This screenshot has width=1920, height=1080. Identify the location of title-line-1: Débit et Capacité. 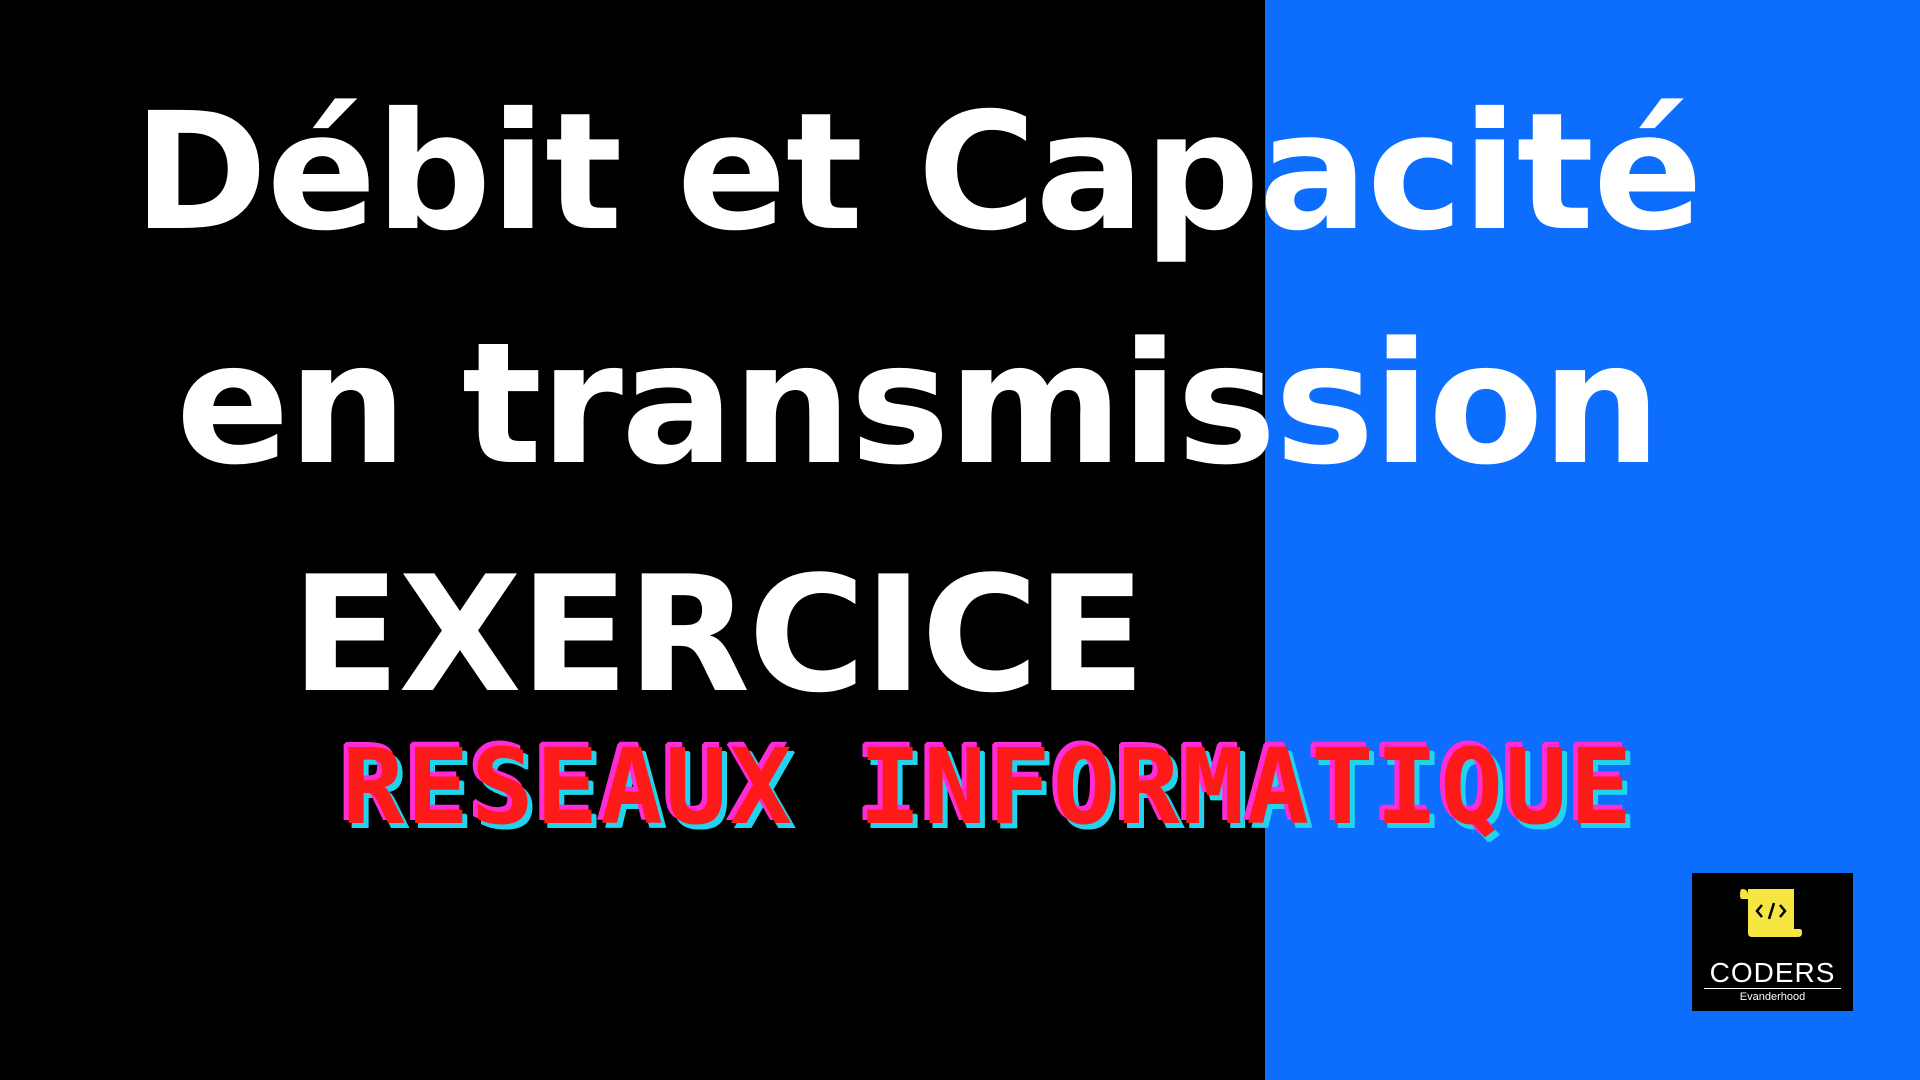
(918, 173).